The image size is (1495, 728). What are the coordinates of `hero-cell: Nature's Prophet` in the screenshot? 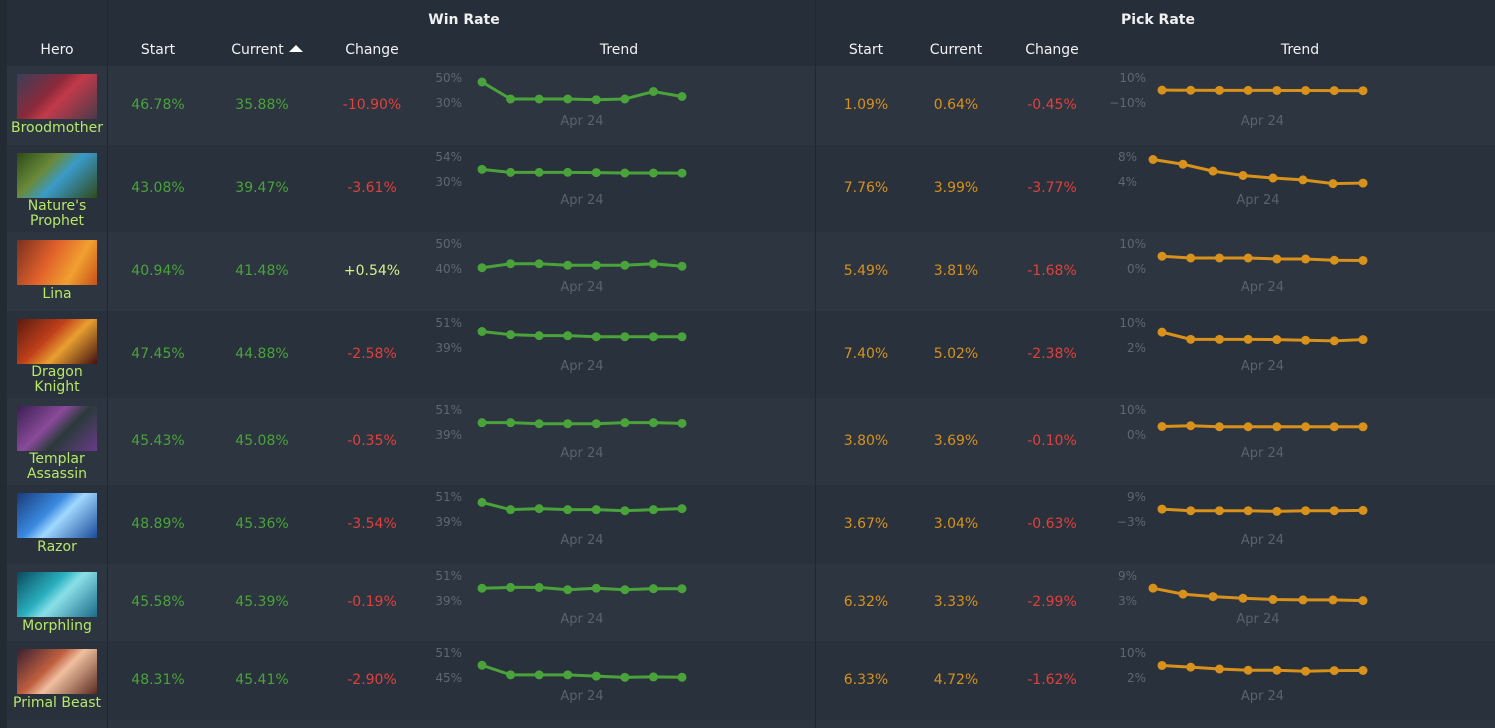 It's located at (57, 188).